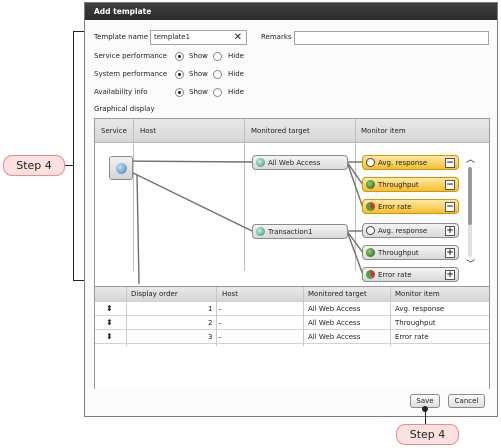 The width and height of the screenshot is (501, 448). Describe the element at coordinates (412, 337) in the screenshot. I see `item-cell: Error rate` at that location.